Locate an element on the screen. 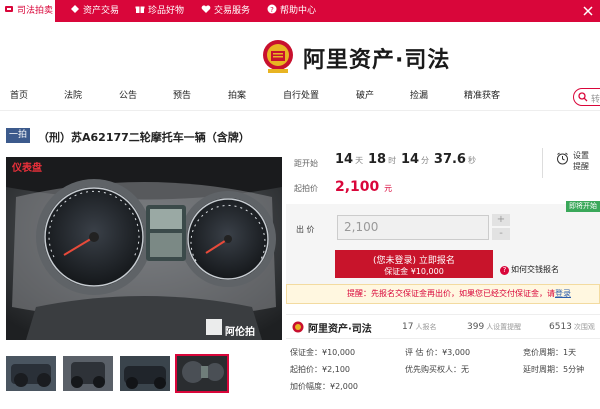 This screenshot has width=600, height=409. appraisal-label: 评 估 价： is located at coordinates (424, 352).